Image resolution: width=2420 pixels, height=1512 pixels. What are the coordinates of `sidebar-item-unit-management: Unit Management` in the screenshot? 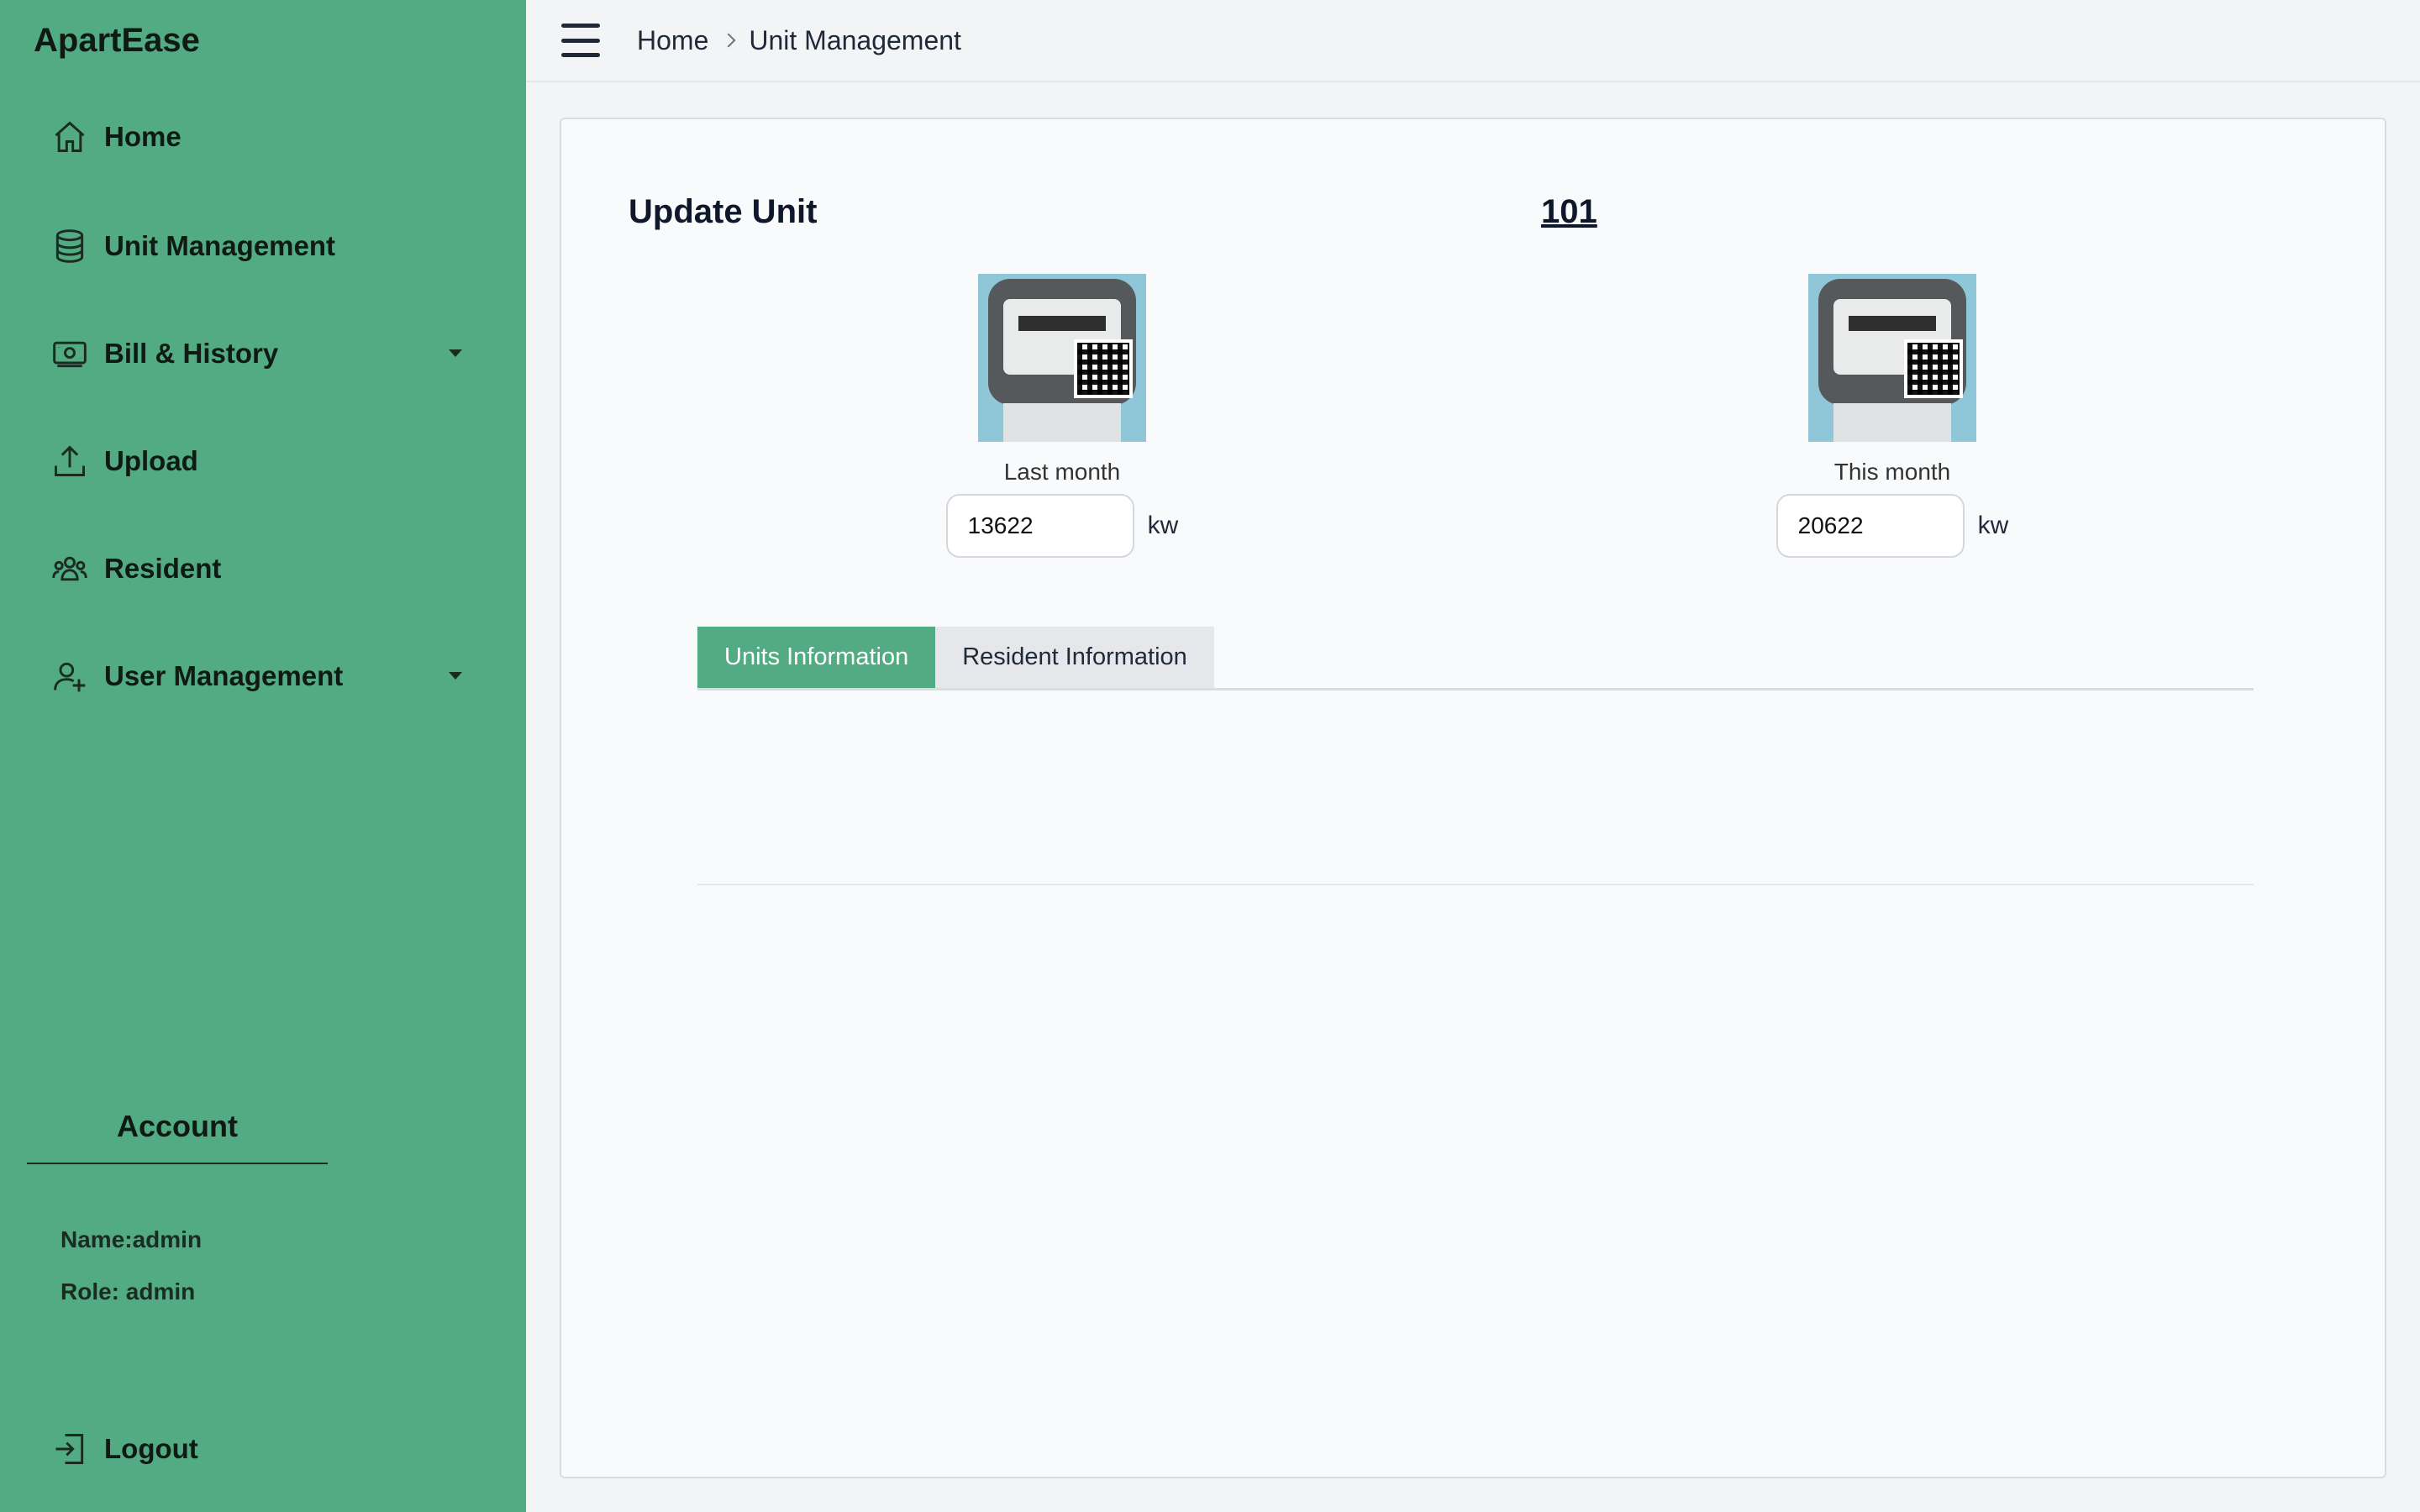 It's located at (261, 246).